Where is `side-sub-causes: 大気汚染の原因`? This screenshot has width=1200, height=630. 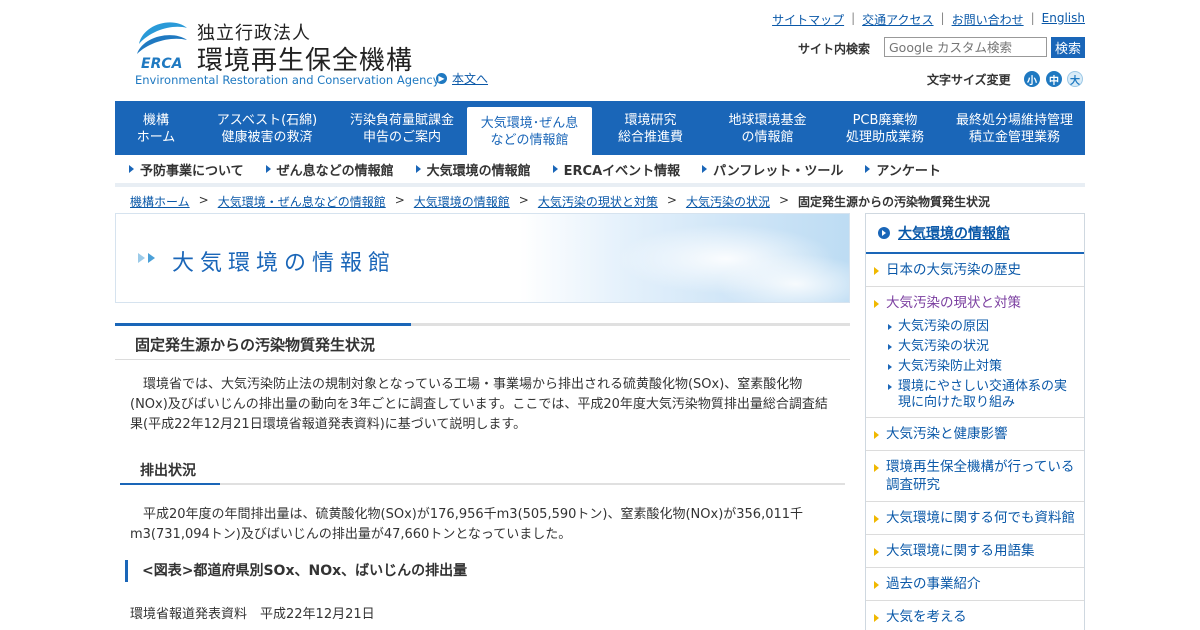
side-sub-causes: 大気汚染の原因 is located at coordinates (975, 329).